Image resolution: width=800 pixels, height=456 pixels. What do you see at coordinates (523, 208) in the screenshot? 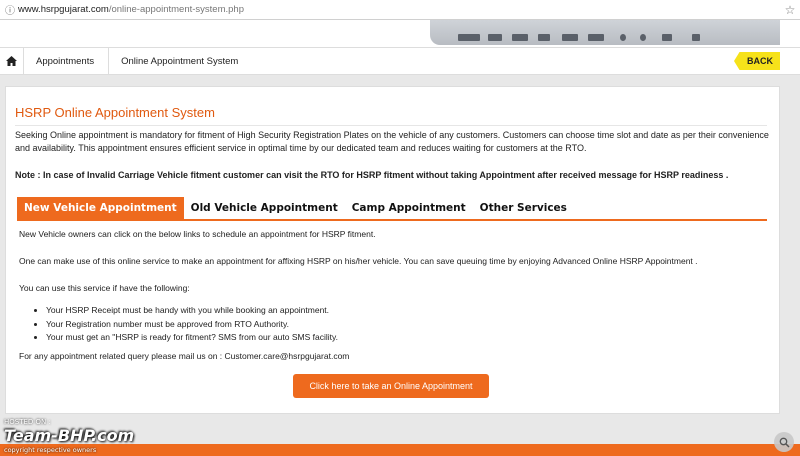
I see `tab-other-services: Other Services` at bounding box center [523, 208].